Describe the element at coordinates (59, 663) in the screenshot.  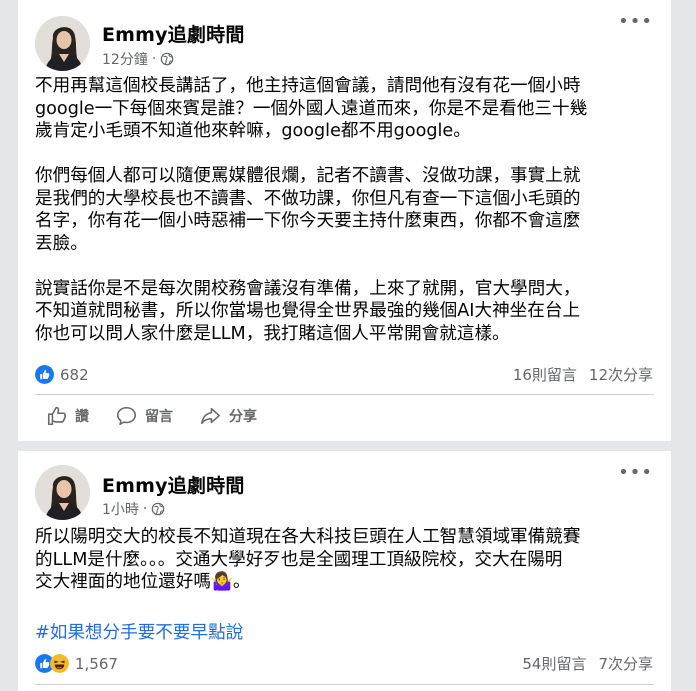
I see `haha-reaction-icon` at that location.